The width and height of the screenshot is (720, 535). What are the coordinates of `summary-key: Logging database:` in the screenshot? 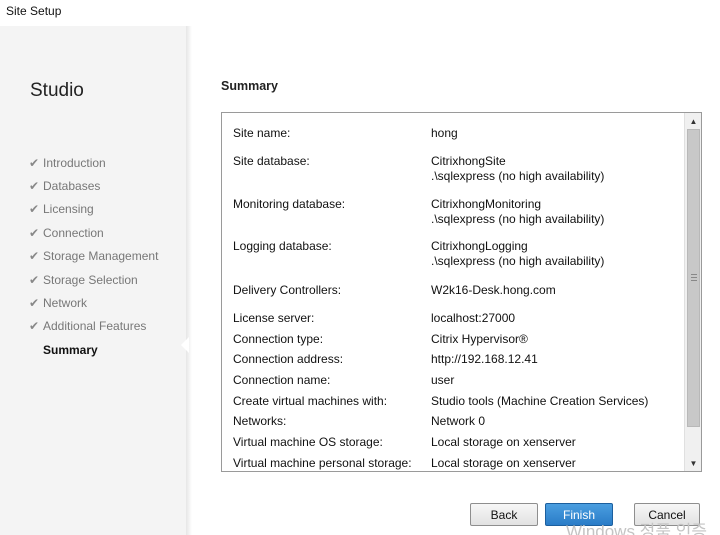 It's located at (282, 246).